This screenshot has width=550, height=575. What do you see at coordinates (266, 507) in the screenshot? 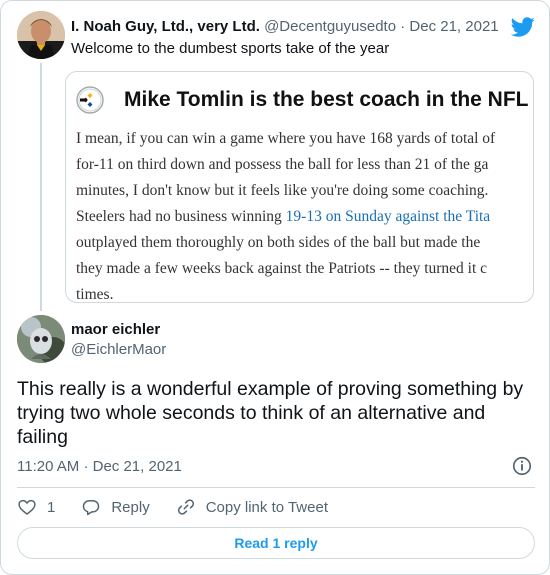
I see `copy-link-label: Copy link to Tweet` at bounding box center [266, 507].